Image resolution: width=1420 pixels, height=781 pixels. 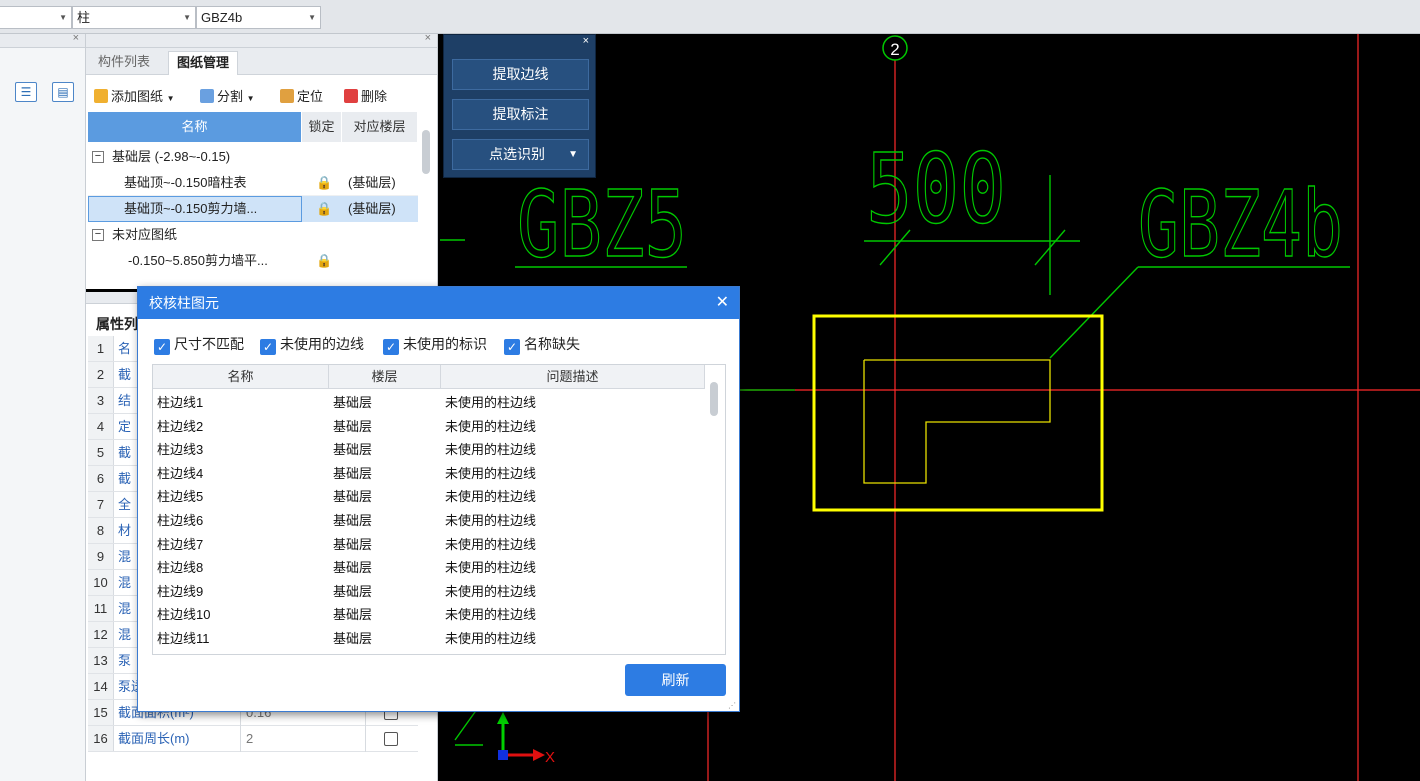 I want to click on issue-row: 柱边线4 基础层 未使用的柱边线, so click(x=429, y=474).